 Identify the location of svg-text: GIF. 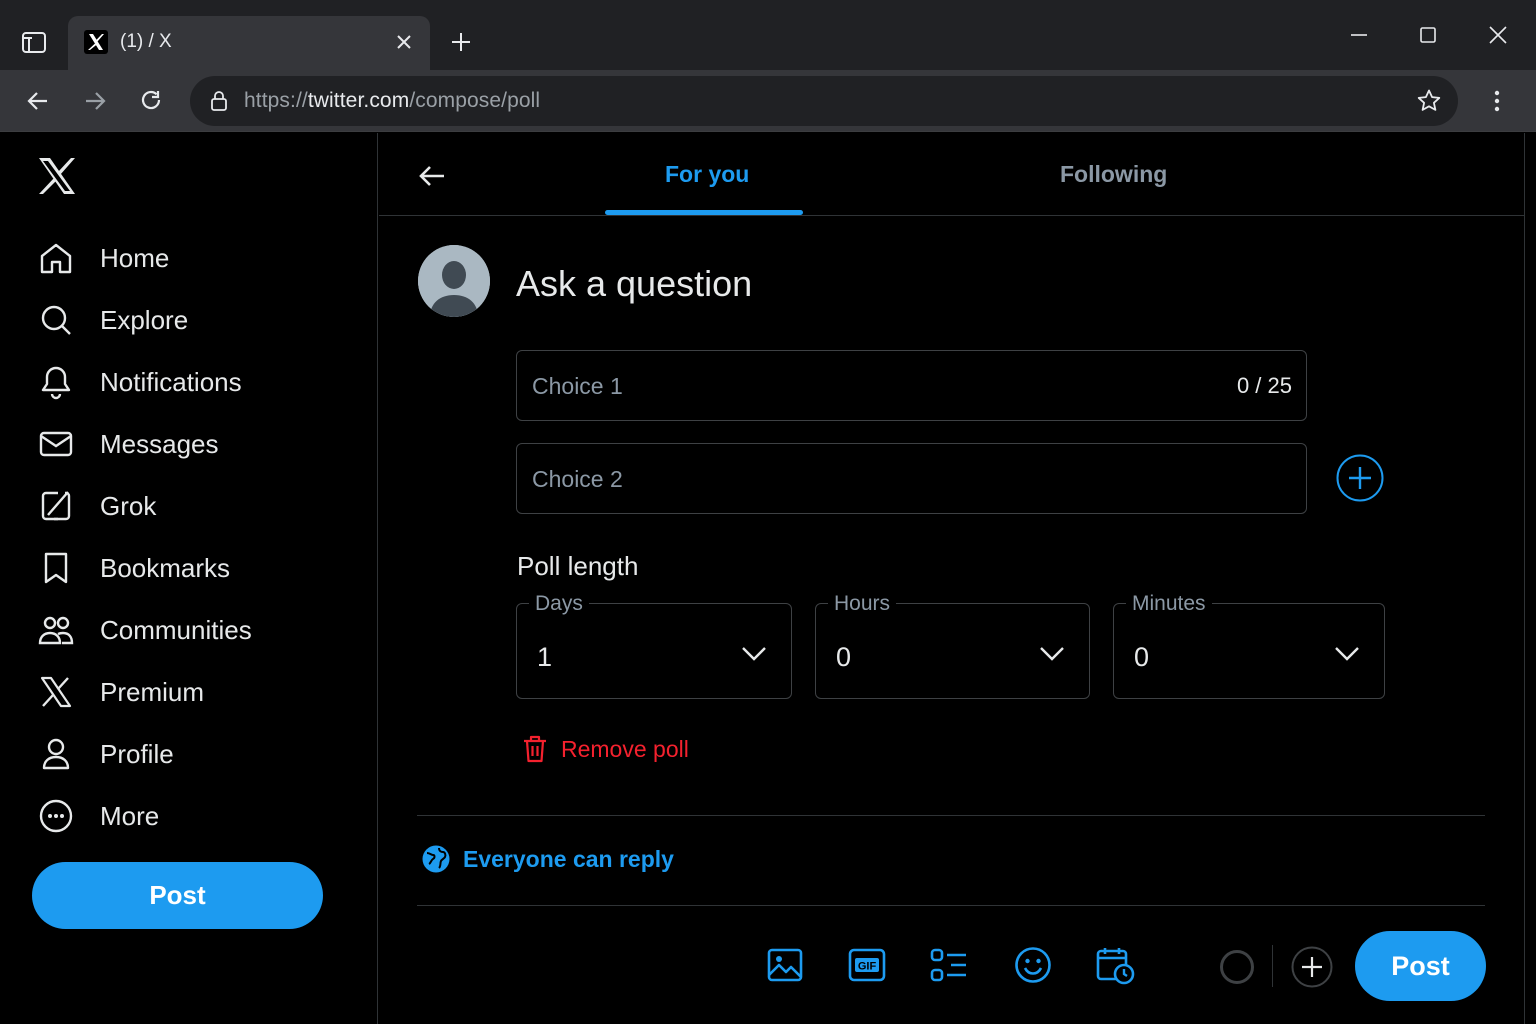
(867, 967).